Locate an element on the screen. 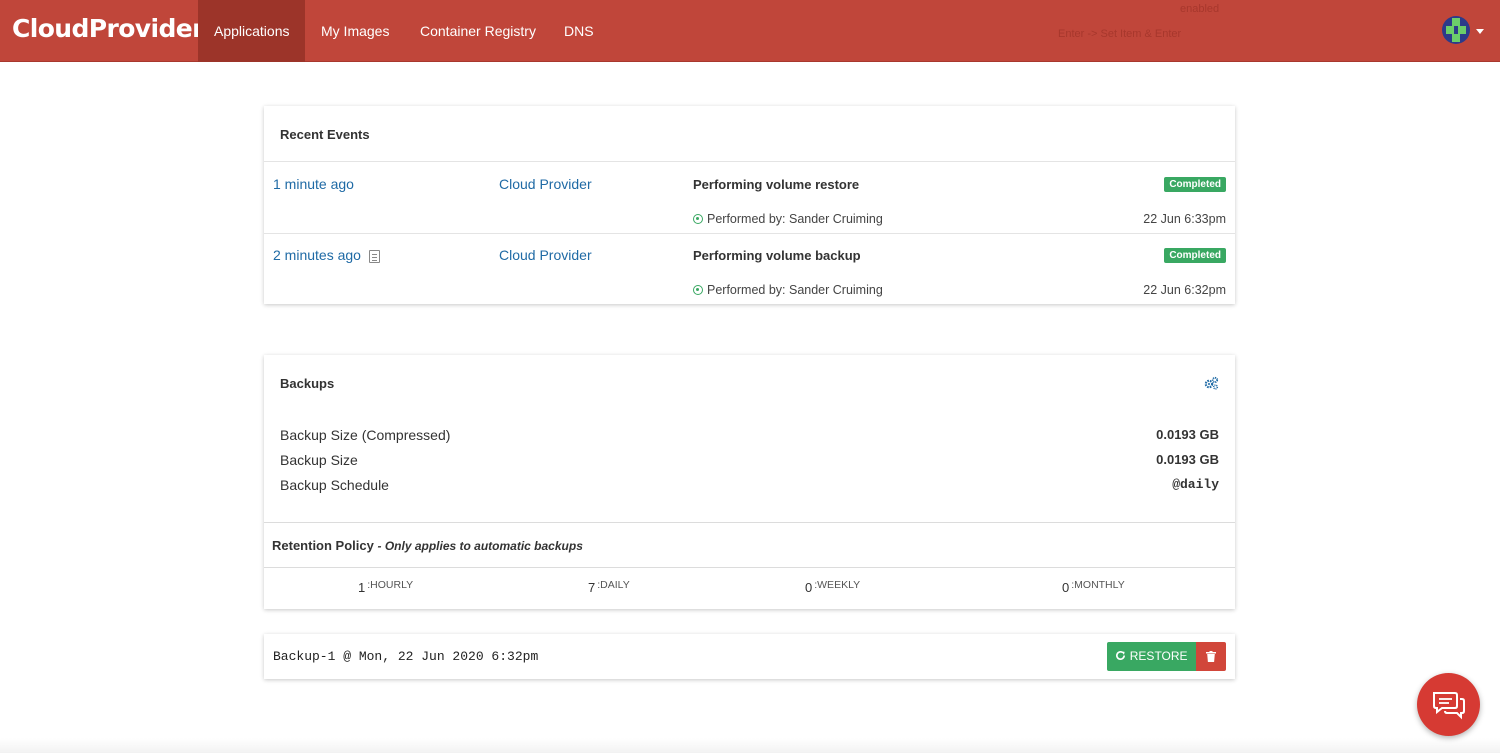 This screenshot has width=1500, height=753. restore-button: RESTORE is located at coordinates (1151, 656).